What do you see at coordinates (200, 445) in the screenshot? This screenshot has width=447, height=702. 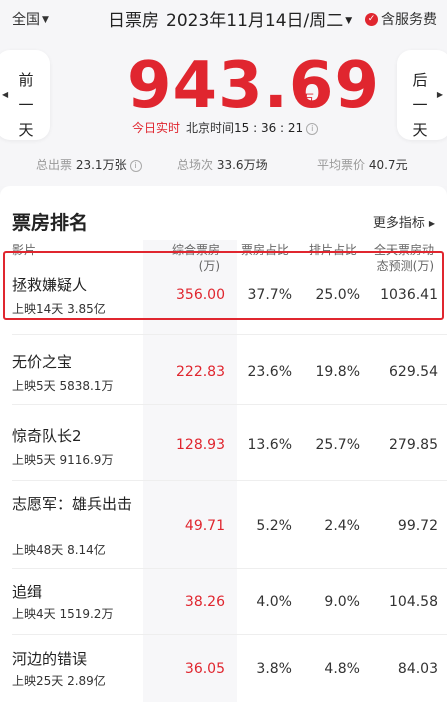 I see `box-office-value: 128.93` at bounding box center [200, 445].